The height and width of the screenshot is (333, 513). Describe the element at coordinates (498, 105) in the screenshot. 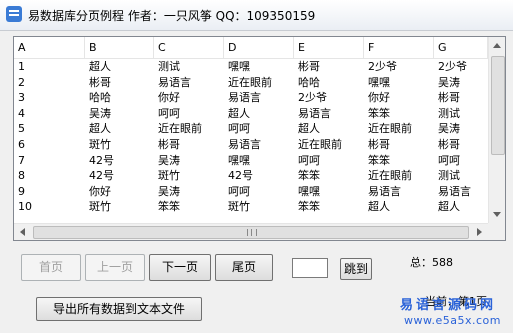

I see `vertical-scroll-thumb` at that location.